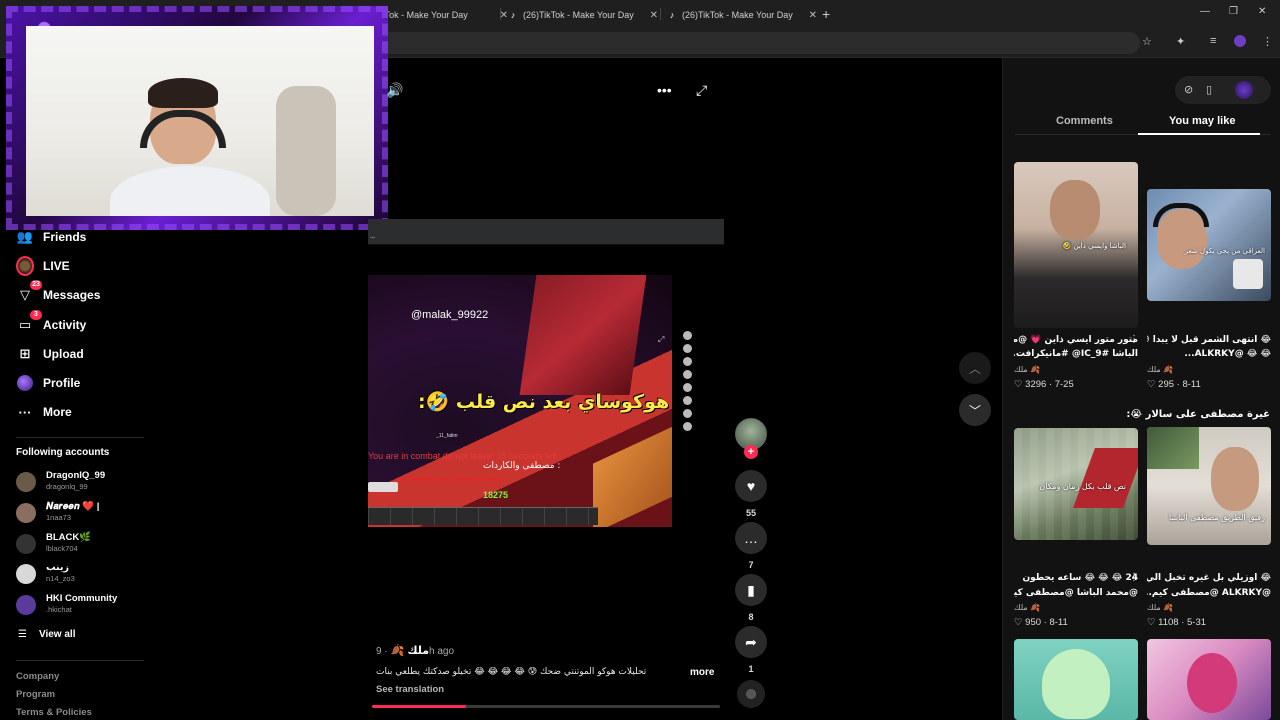 The width and height of the screenshot is (1280, 720). Describe the element at coordinates (57, 567) in the screenshot. I see `account-name: زينب` at that location.